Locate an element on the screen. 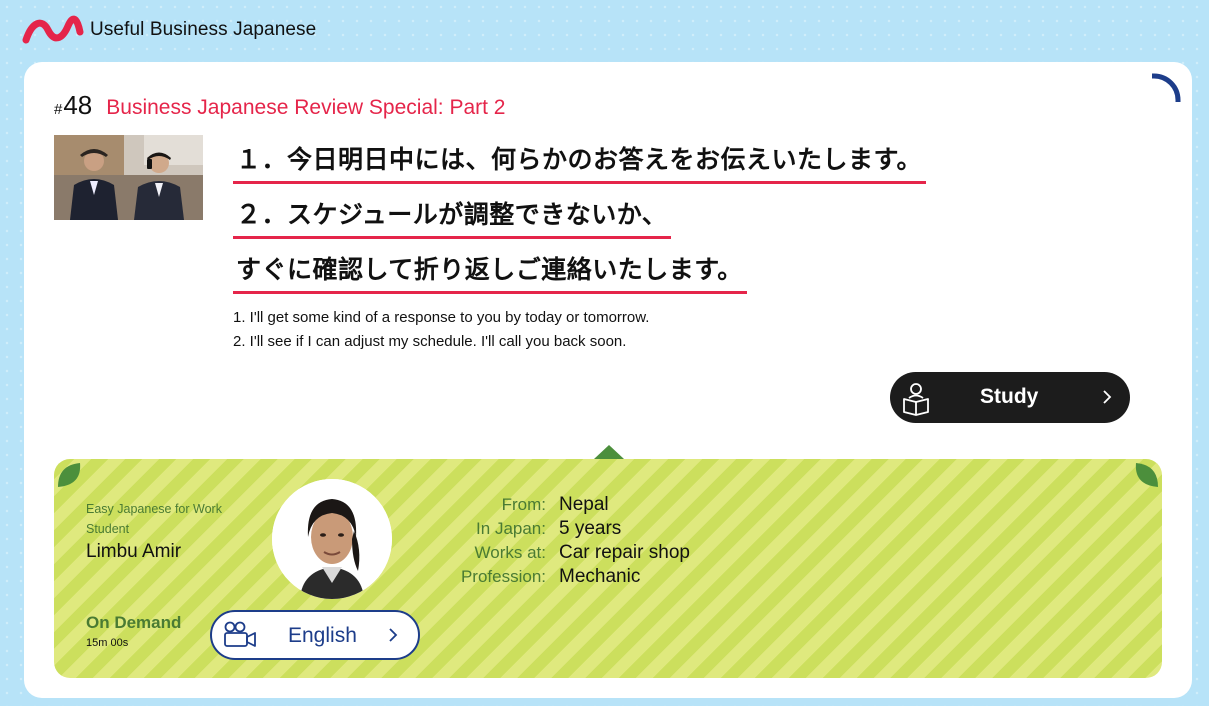 This screenshot has height=706, width=1209. reading-person-icon is located at coordinates (916, 399).